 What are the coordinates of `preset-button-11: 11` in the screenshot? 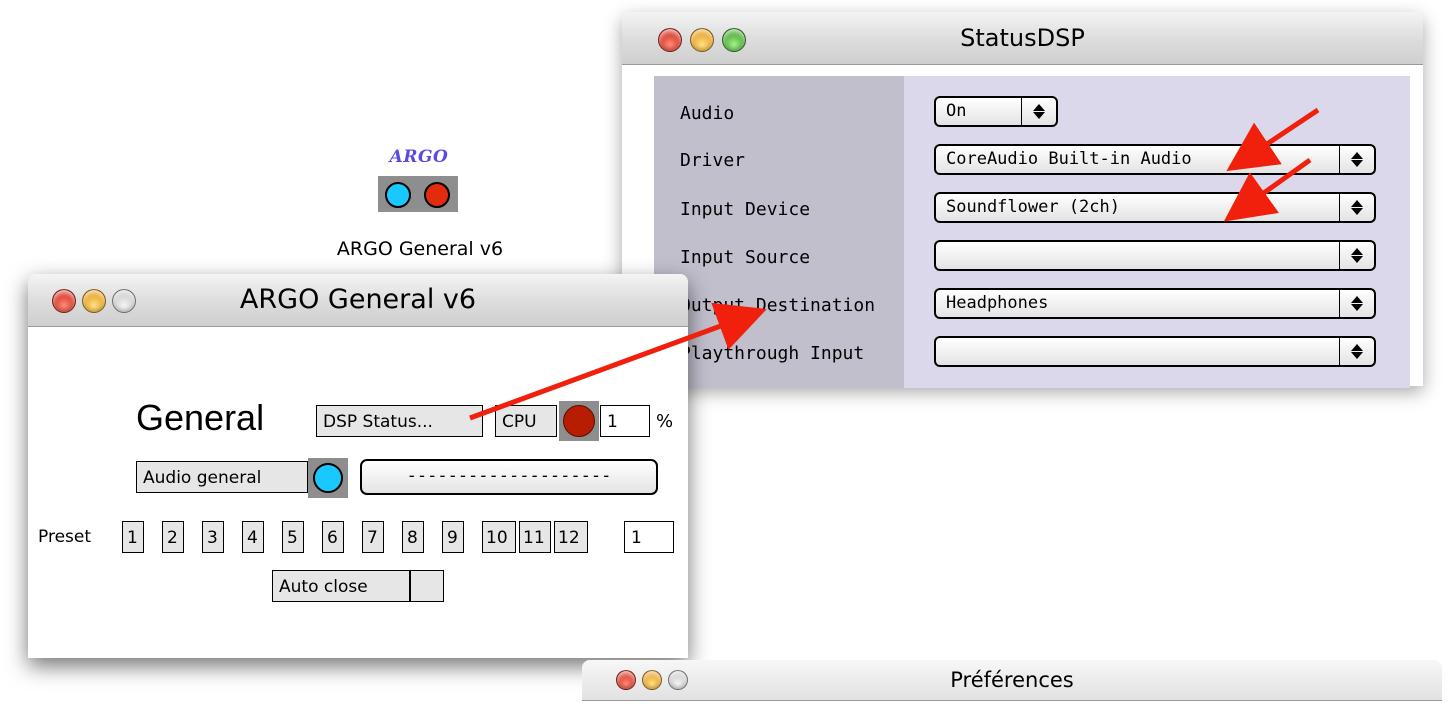 It's located at (535, 537).